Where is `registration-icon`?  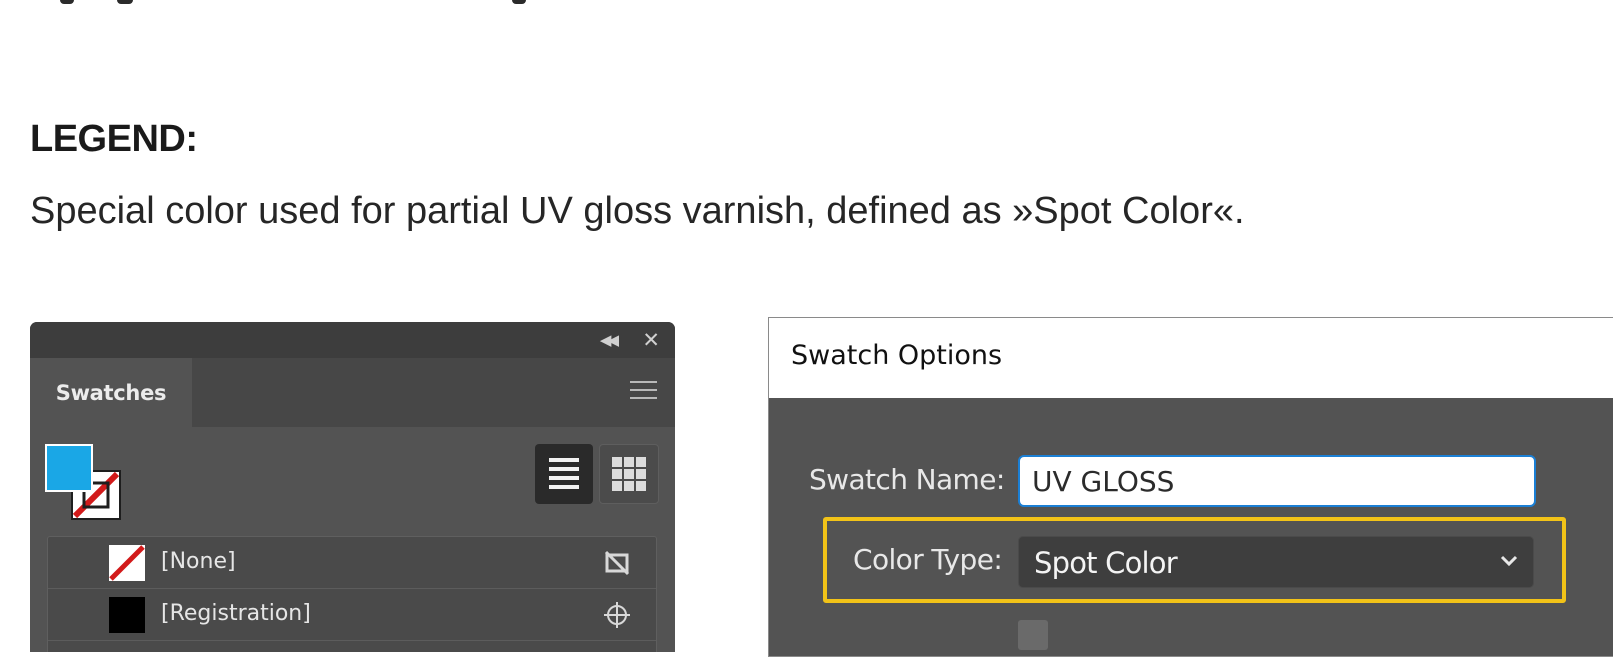 registration-icon is located at coordinates (617, 615).